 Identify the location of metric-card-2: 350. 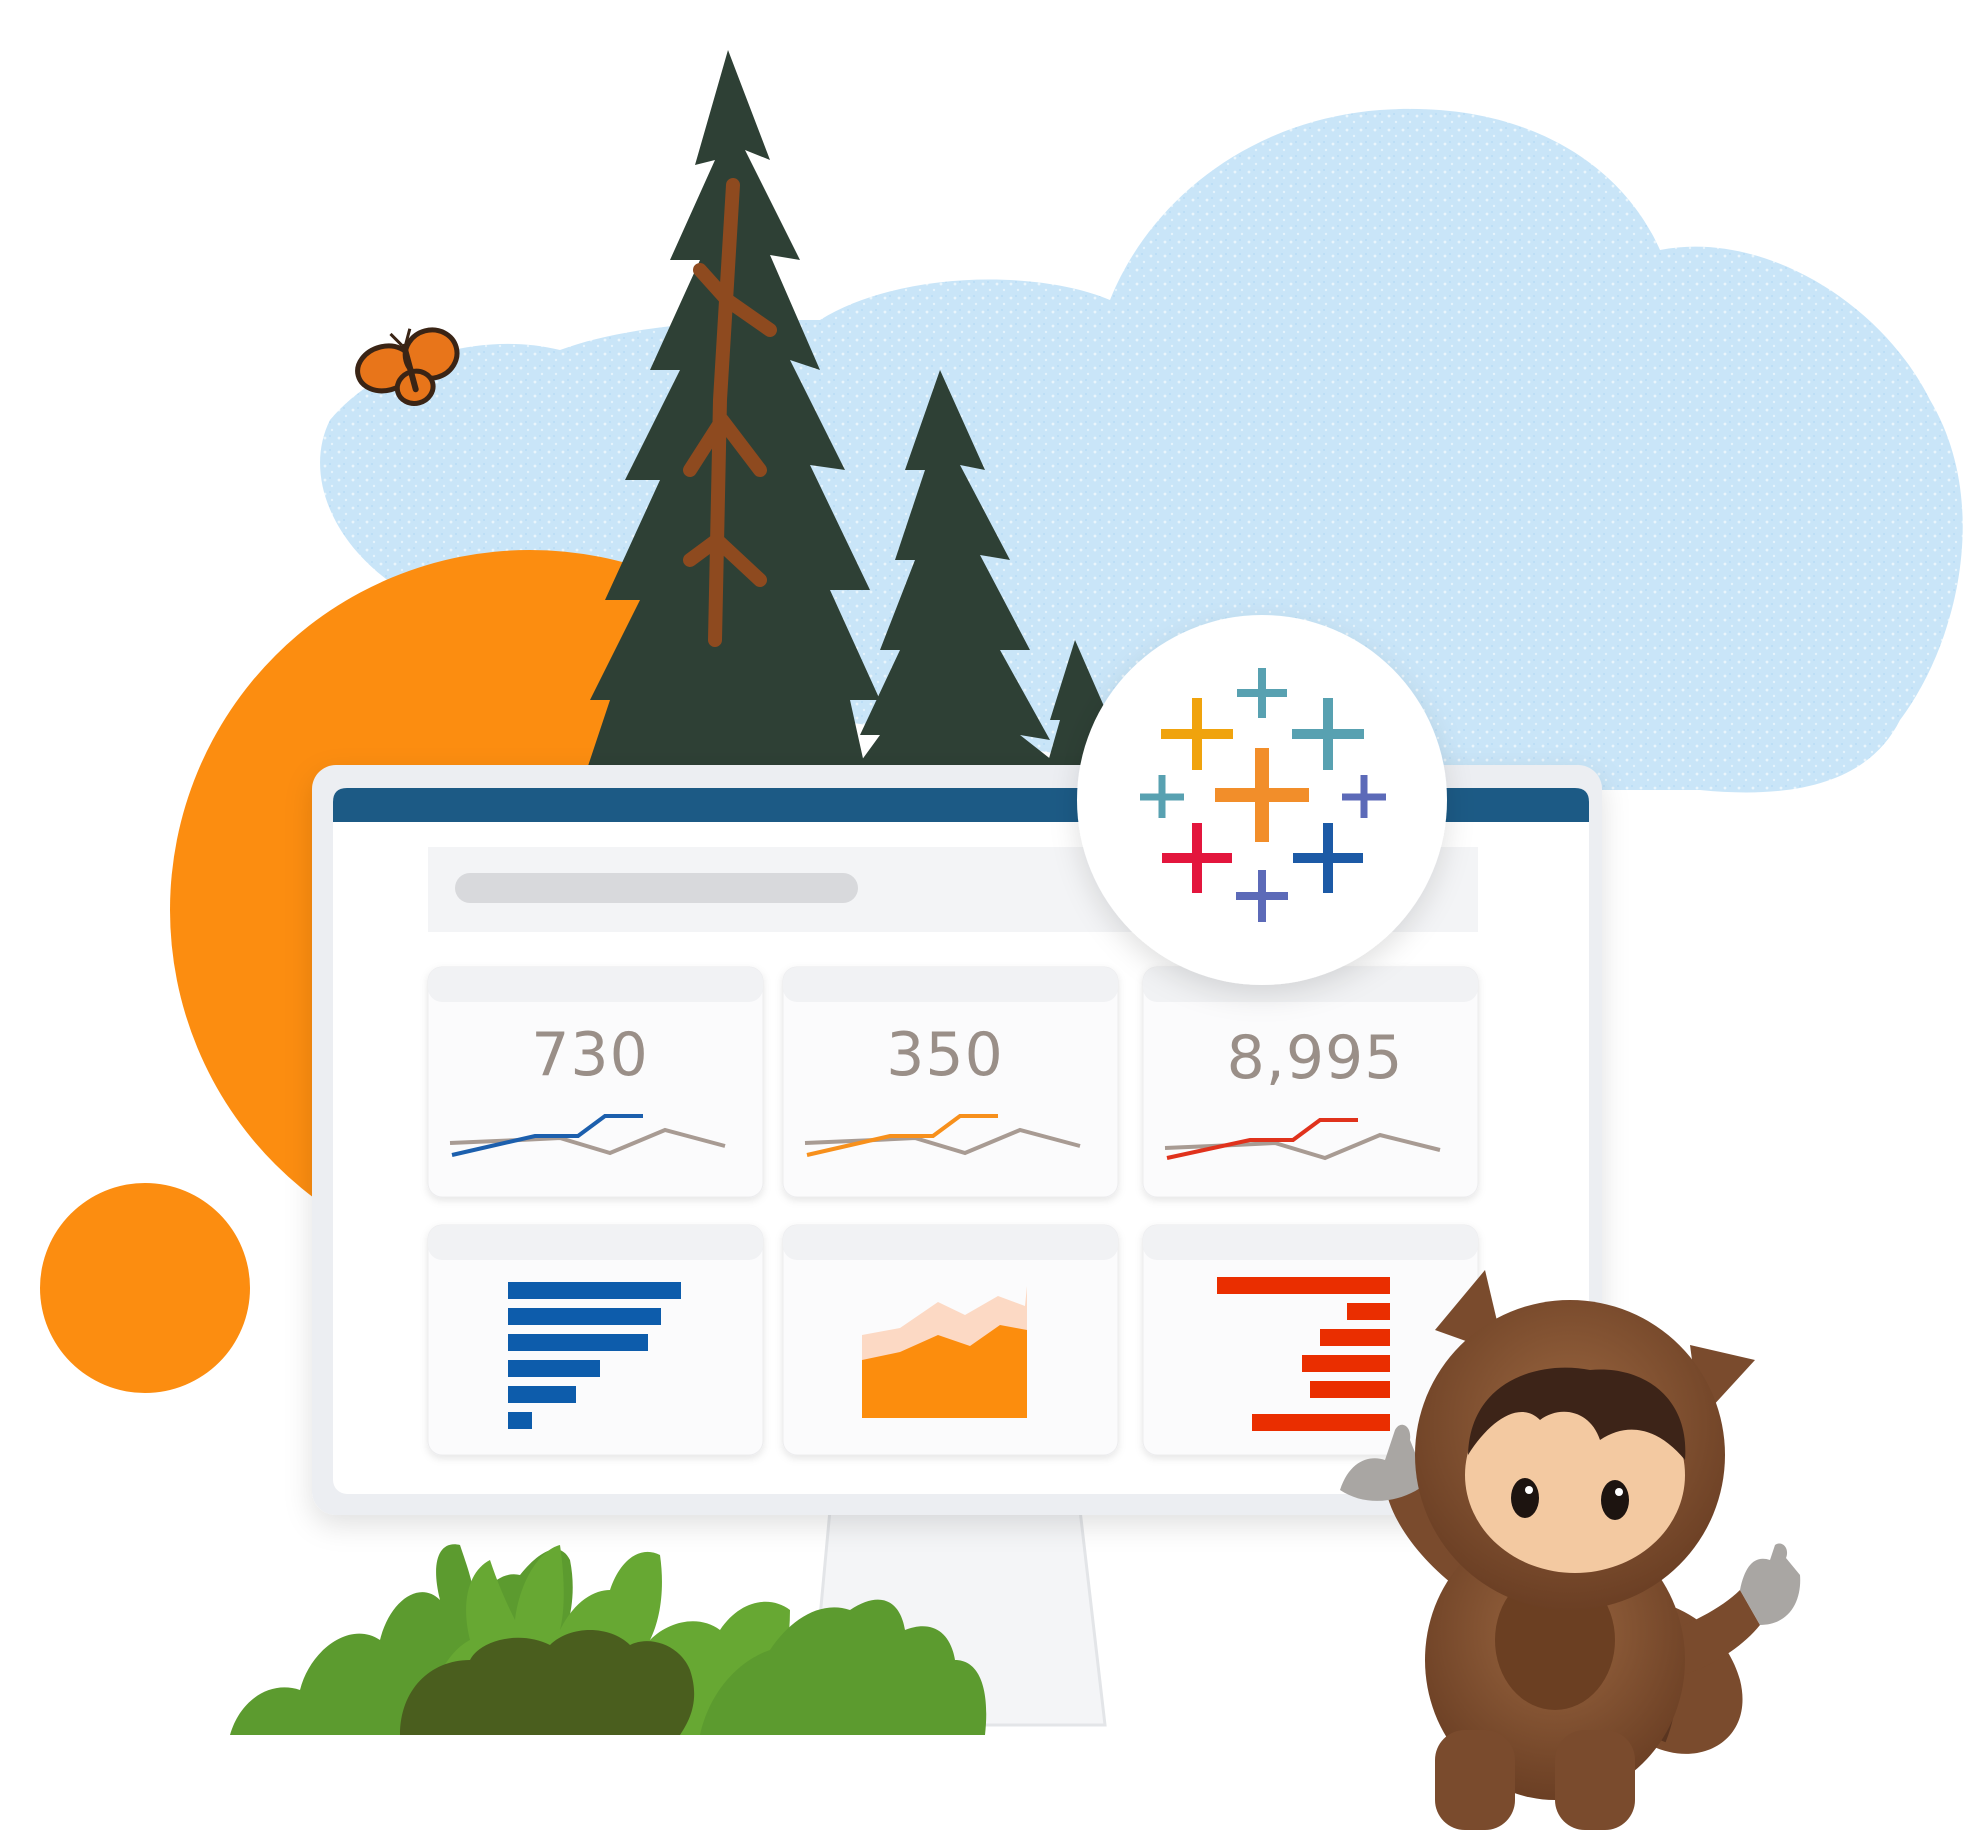
(950, 1082).